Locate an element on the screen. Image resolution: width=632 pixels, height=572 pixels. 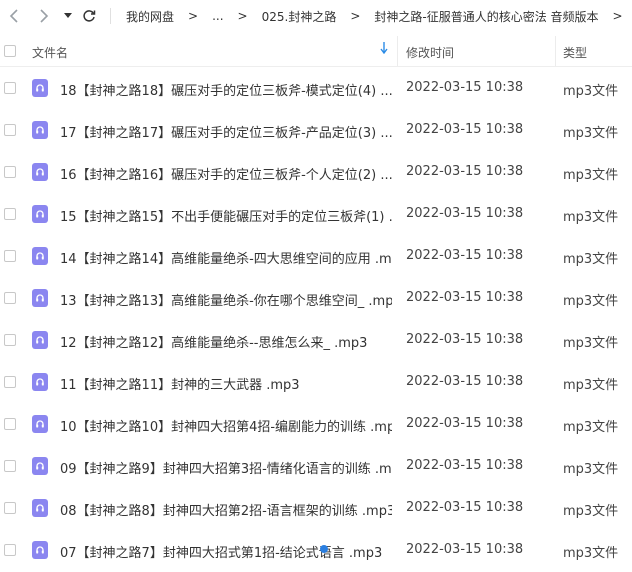
sort-descending-icon is located at coordinates (384, 49).